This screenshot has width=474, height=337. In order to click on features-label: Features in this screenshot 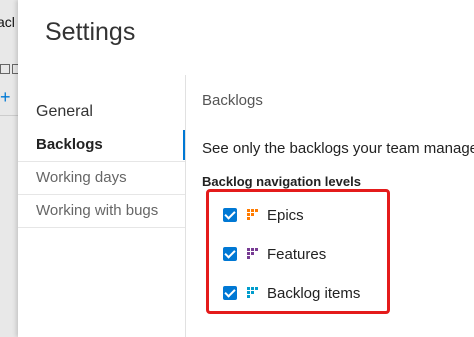, I will do `click(297, 254)`.